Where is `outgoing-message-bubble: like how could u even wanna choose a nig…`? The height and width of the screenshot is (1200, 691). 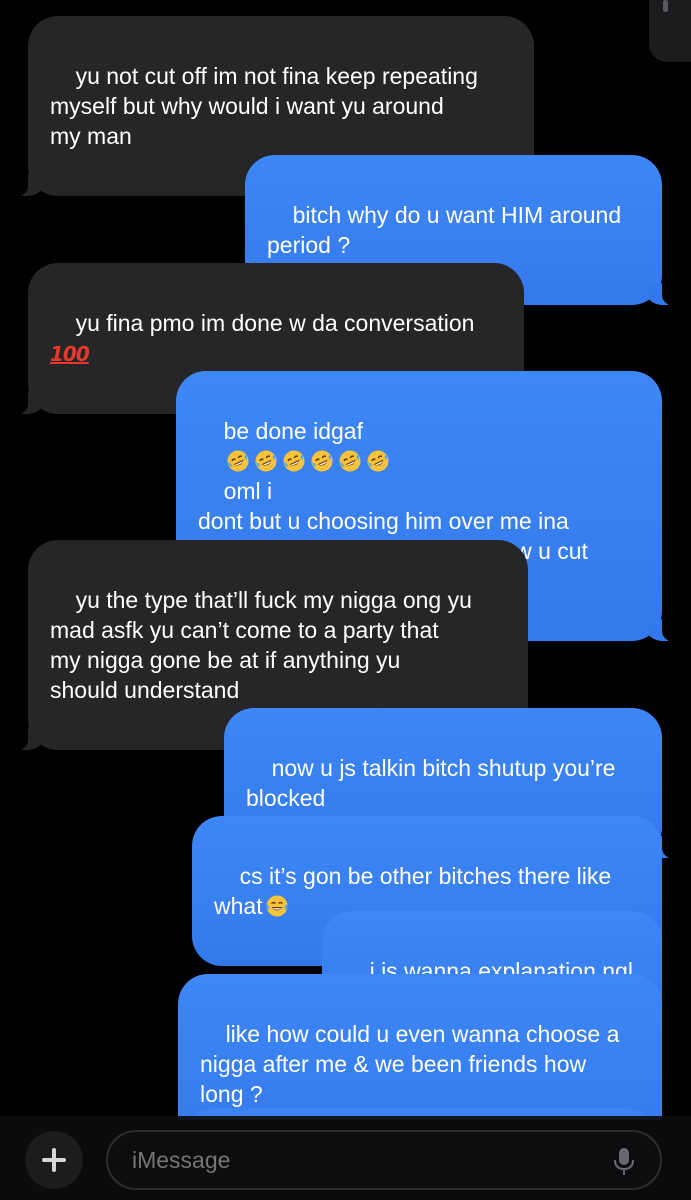
outgoing-message-bubble: like how could u even wanna choose a nig… is located at coordinates (420, 1047).